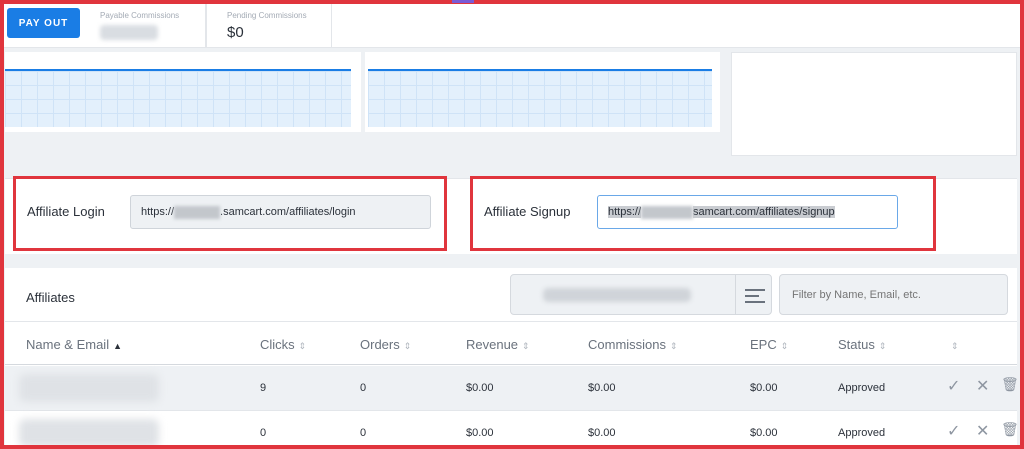 The width and height of the screenshot is (1024, 449). I want to click on affiliate-signup-url-field: https:// samcart.com/affiliates/signup, so click(747, 212).